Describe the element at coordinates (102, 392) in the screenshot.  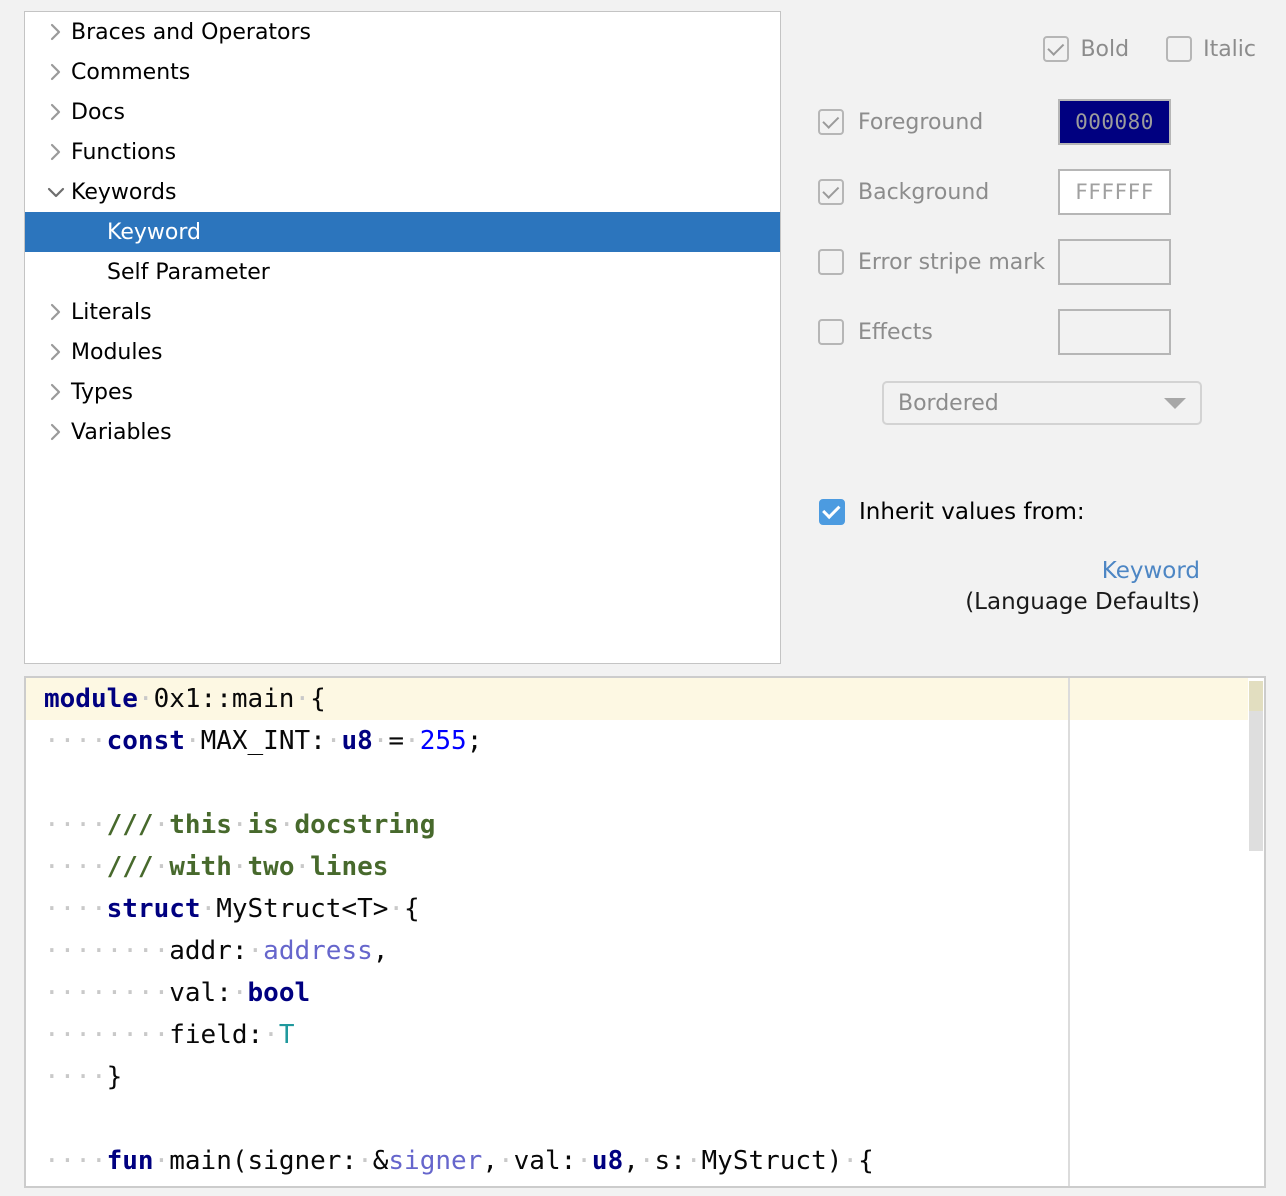
I see `tree-item-label: Types` at that location.